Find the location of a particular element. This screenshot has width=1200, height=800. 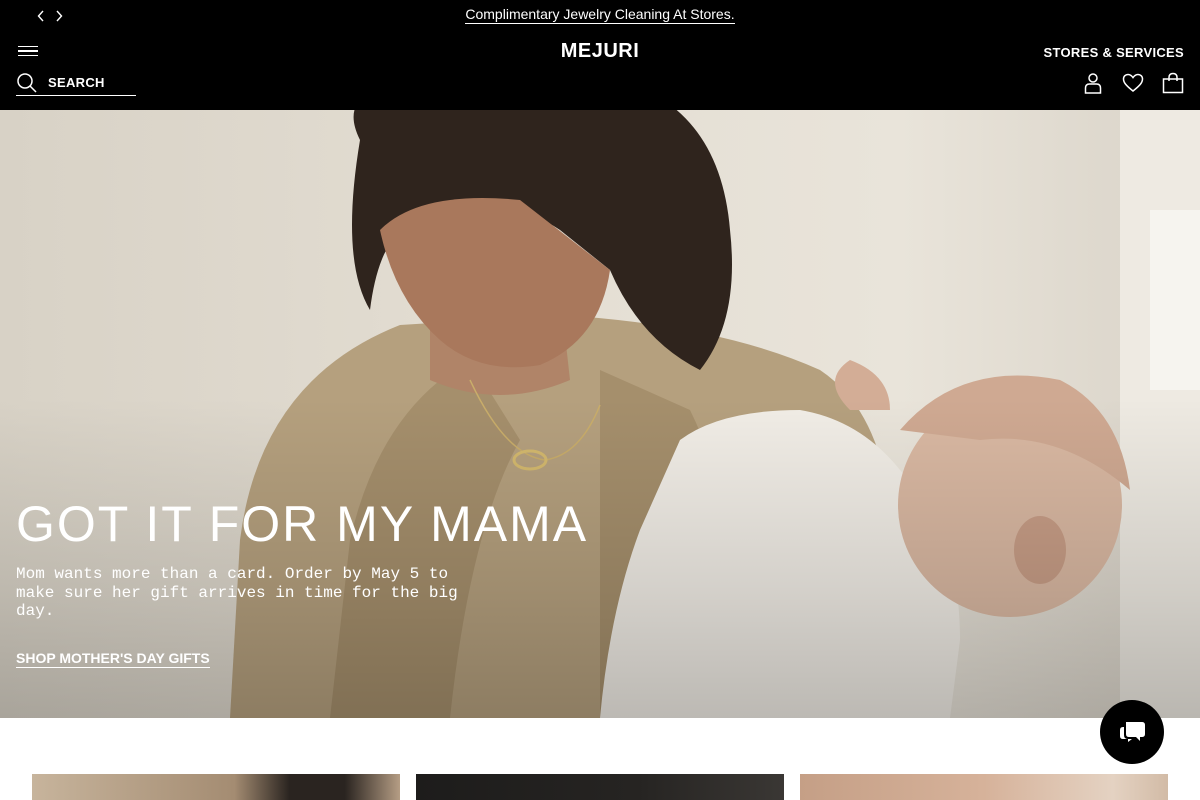

search-label: SEARCH is located at coordinates (76, 82).